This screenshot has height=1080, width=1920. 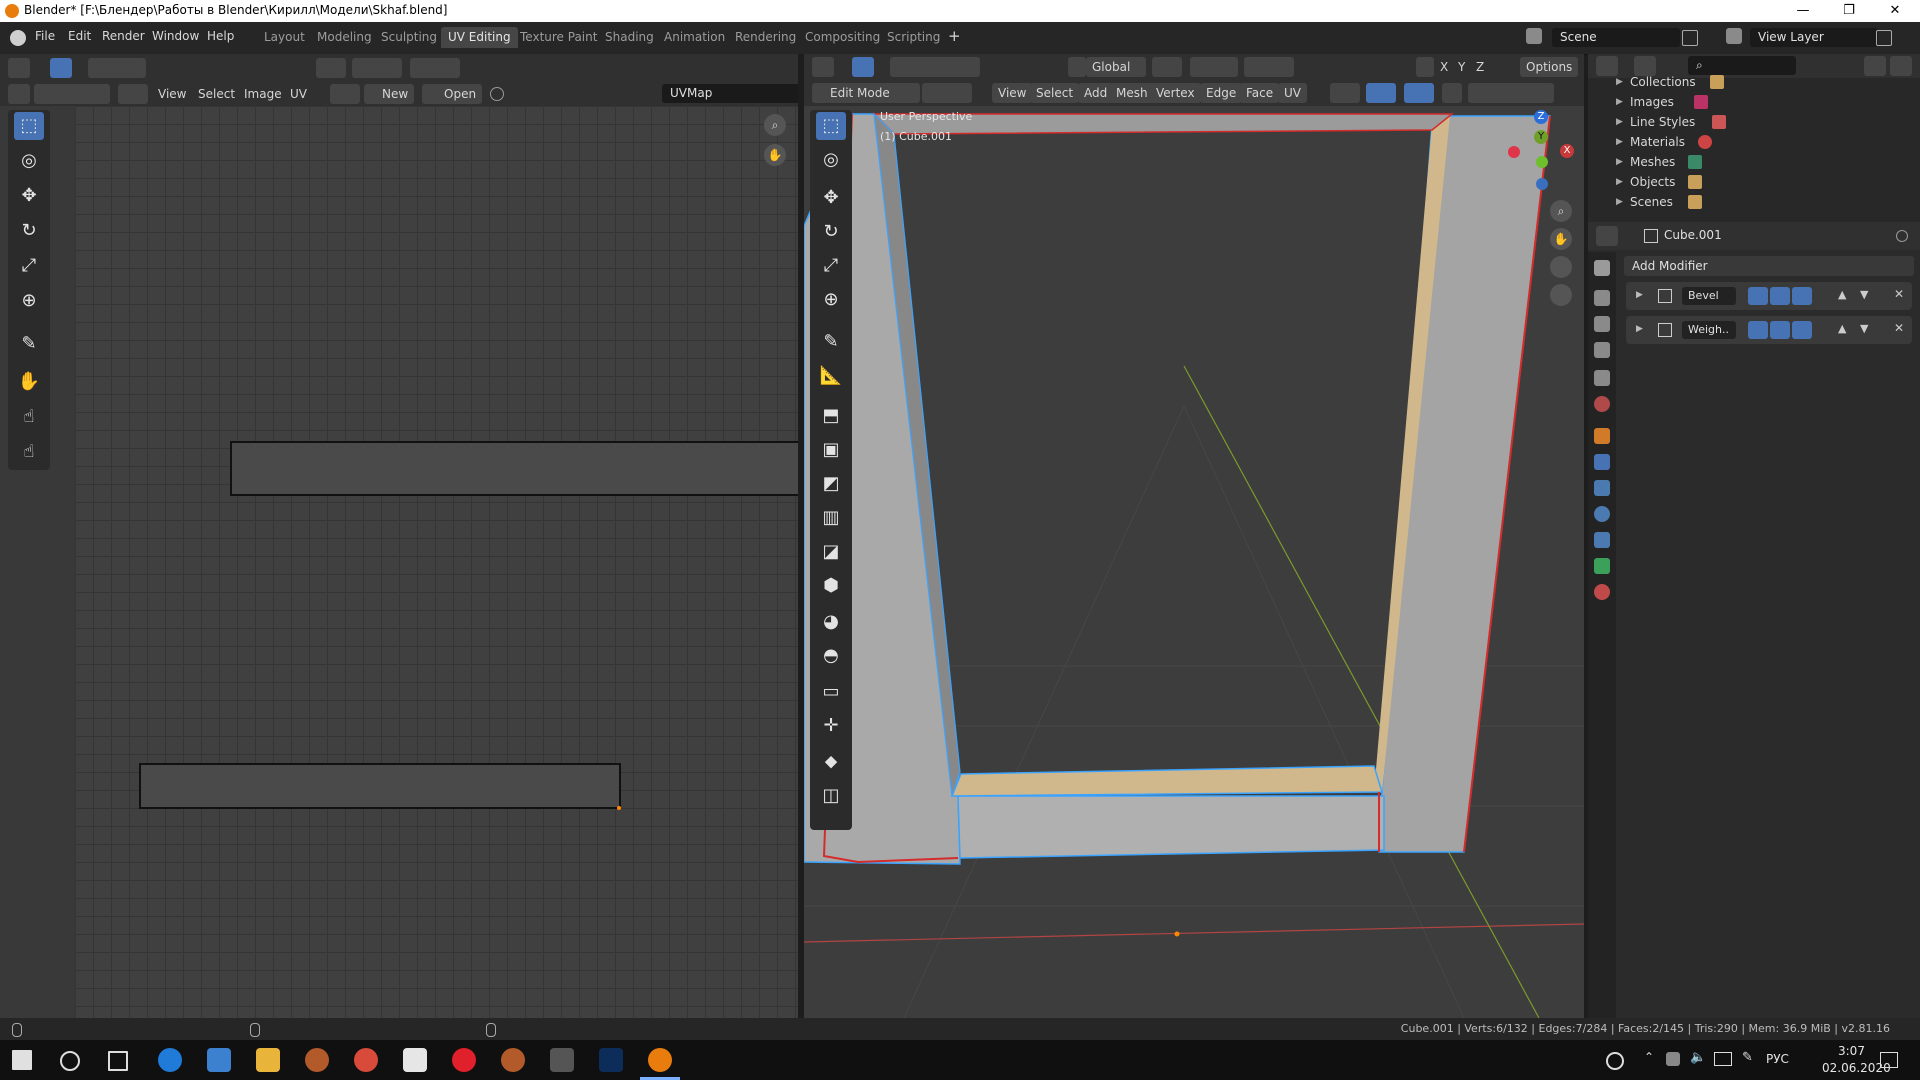 I want to click on viewport-menu-face: Face, so click(x=1260, y=93).